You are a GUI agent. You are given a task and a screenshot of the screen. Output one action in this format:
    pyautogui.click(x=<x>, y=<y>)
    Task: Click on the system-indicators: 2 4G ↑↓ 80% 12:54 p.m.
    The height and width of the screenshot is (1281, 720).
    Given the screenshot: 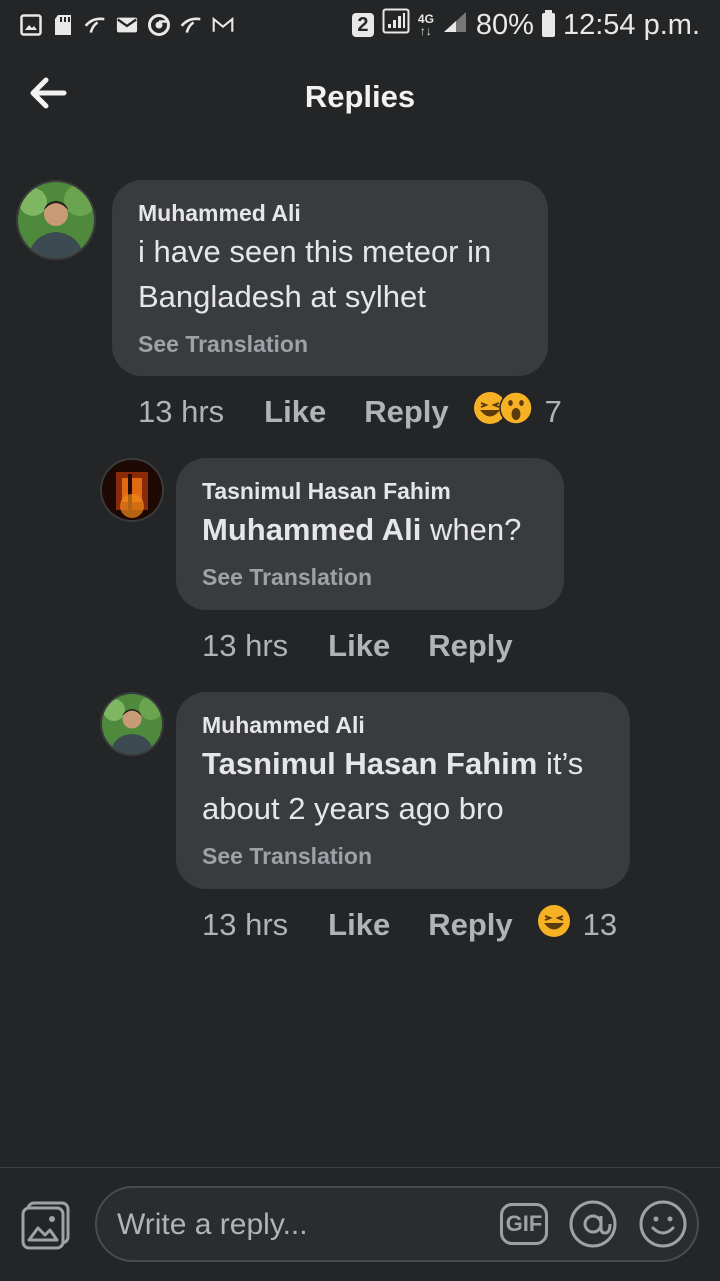 What is the action you would take?
    pyautogui.click(x=525, y=25)
    